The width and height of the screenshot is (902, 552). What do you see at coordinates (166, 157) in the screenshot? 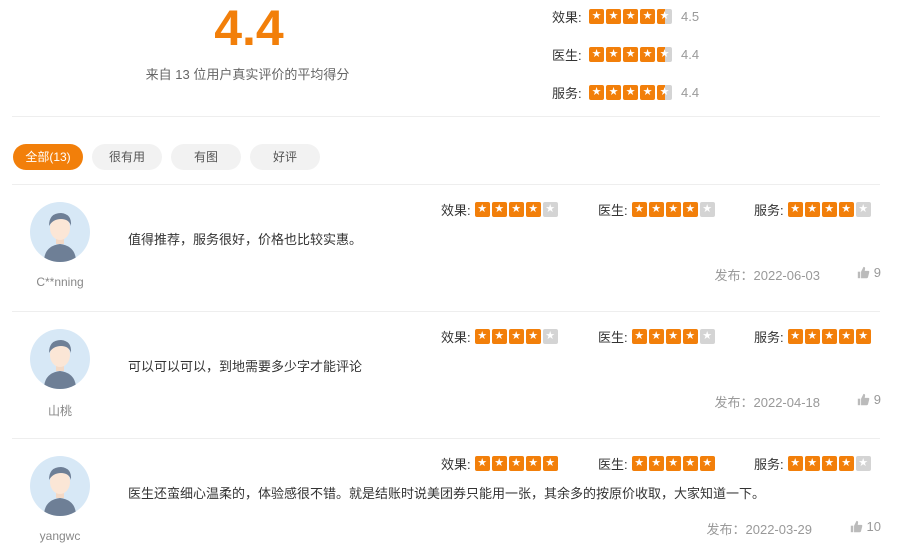
I see `filter-tabs: 全部(13) 很有用 有图 好评` at bounding box center [166, 157].